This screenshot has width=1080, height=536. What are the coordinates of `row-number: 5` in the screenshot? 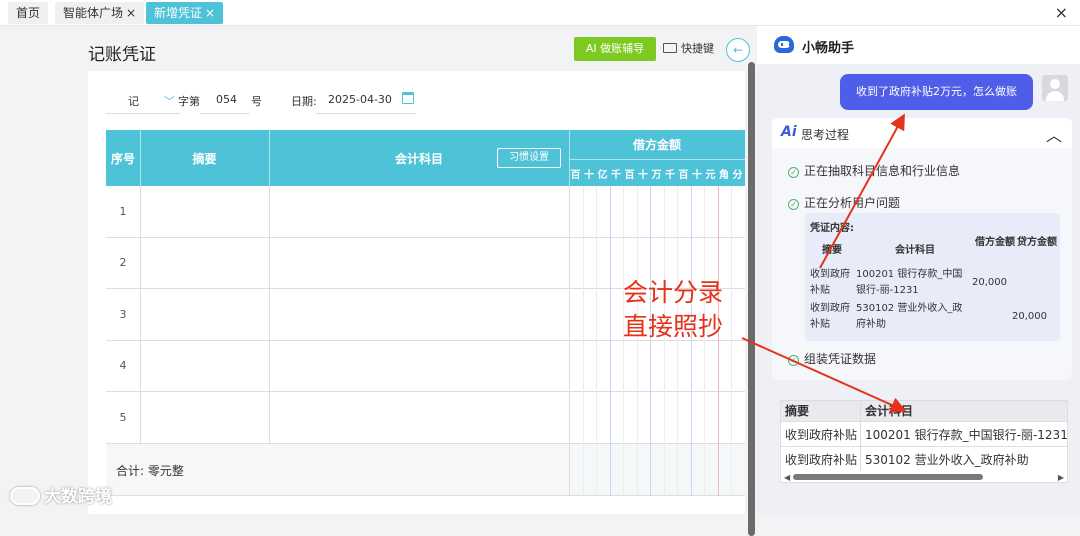 It's located at (123, 417).